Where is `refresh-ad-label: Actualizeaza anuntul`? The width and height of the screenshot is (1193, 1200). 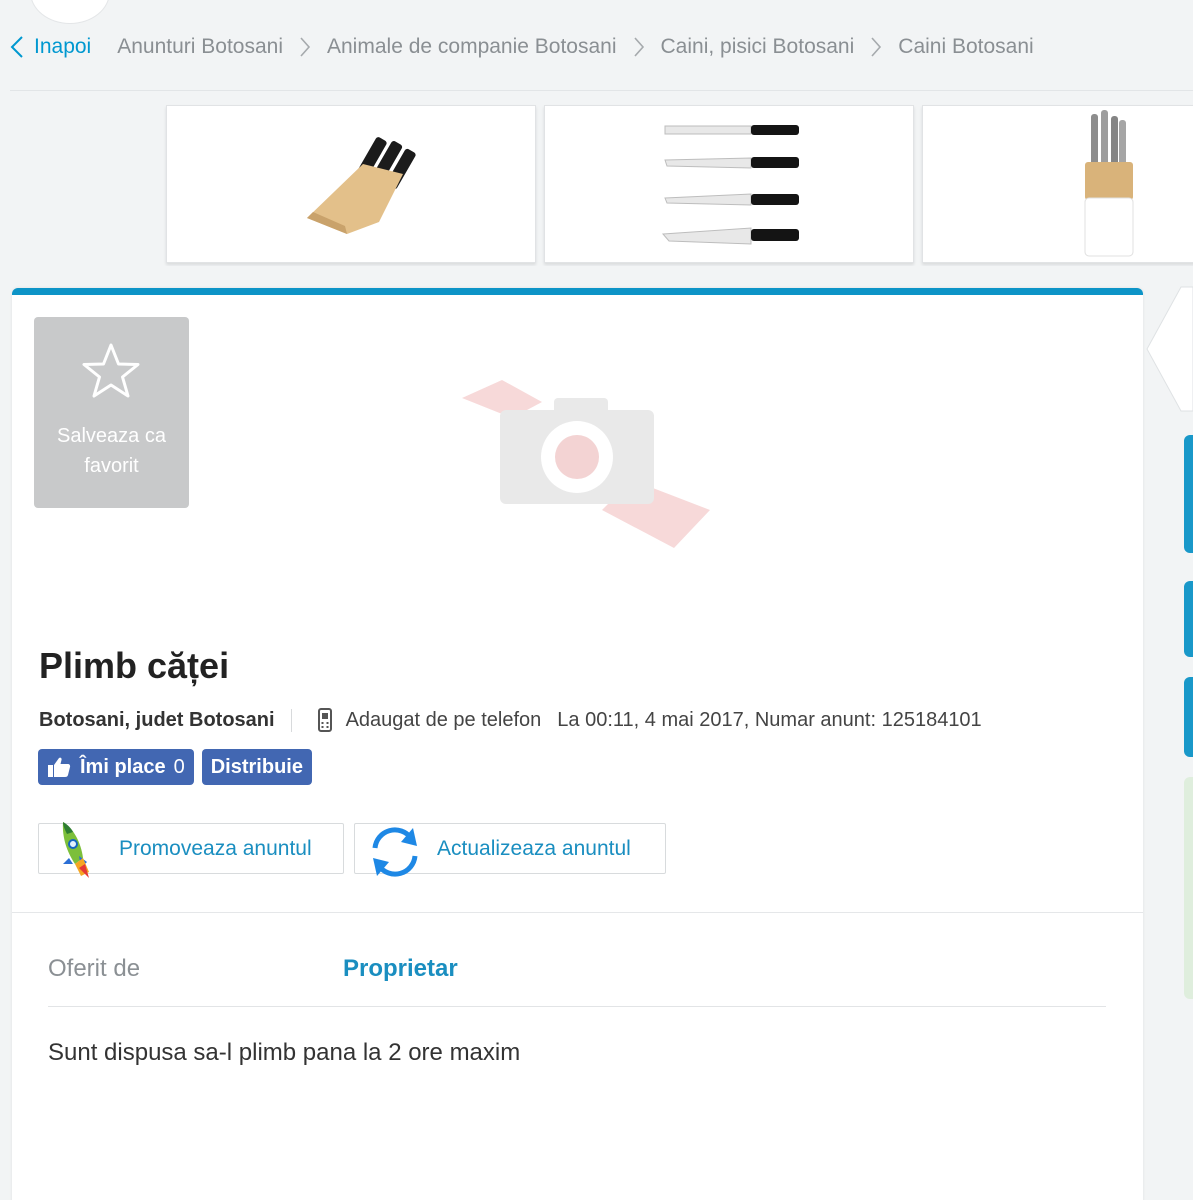
refresh-ad-label: Actualizeaza anuntul is located at coordinates (534, 848).